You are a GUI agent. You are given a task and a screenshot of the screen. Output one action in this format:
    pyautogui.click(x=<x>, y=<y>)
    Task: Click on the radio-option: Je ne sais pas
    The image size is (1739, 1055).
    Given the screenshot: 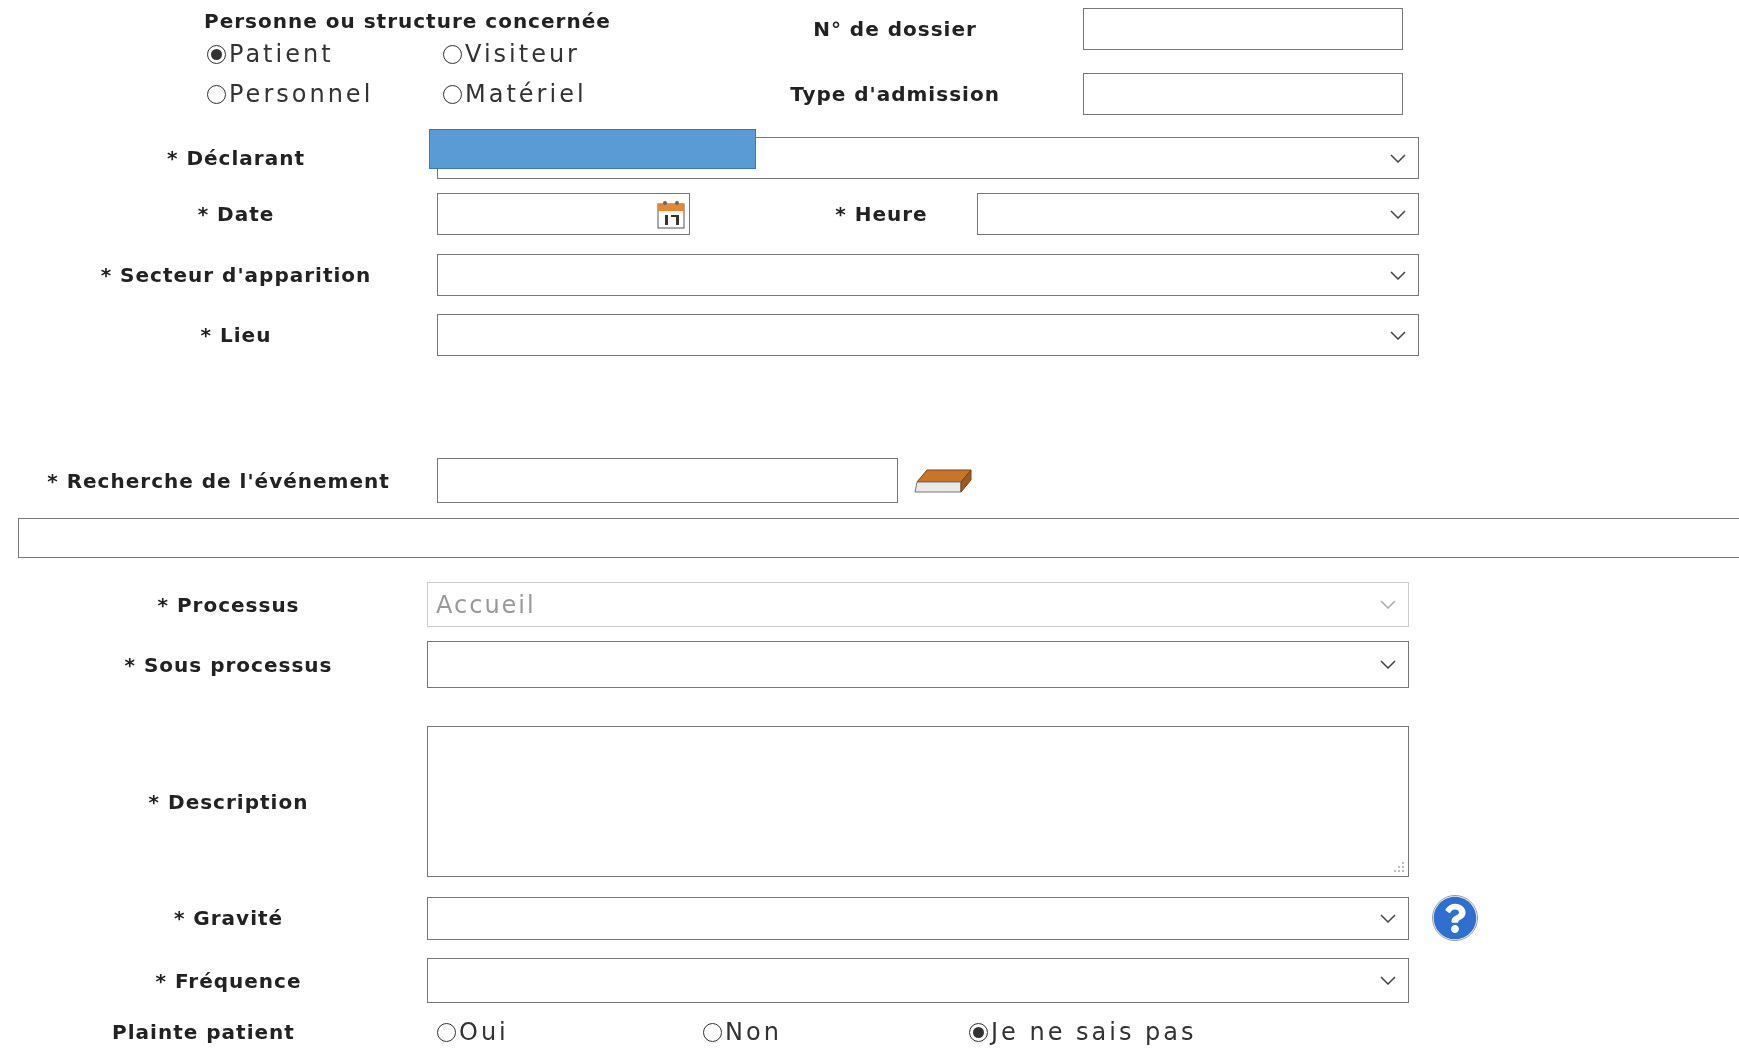 What is the action you would take?
    pyautogui.click(x=1102, y=1032)
    